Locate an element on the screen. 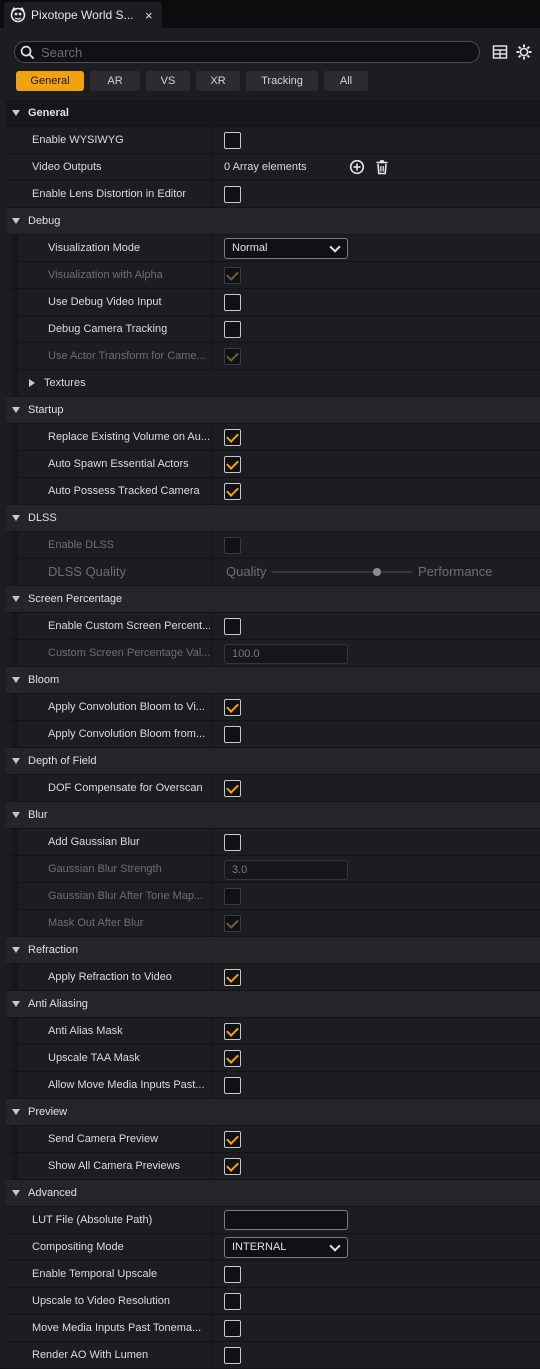 This screenshot has height=1369, width=540. add-circle-icon is located at coordinates (357, 167).